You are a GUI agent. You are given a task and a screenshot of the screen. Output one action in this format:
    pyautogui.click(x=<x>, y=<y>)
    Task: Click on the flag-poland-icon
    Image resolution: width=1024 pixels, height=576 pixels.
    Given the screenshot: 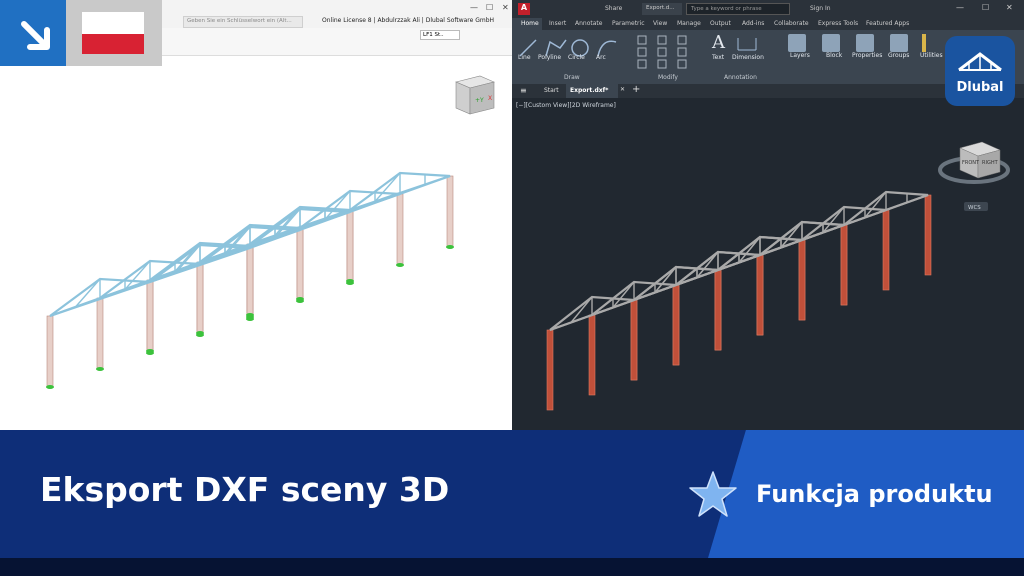 What is the action you would take?
    pyautogui.click(x=113, y=23)
    